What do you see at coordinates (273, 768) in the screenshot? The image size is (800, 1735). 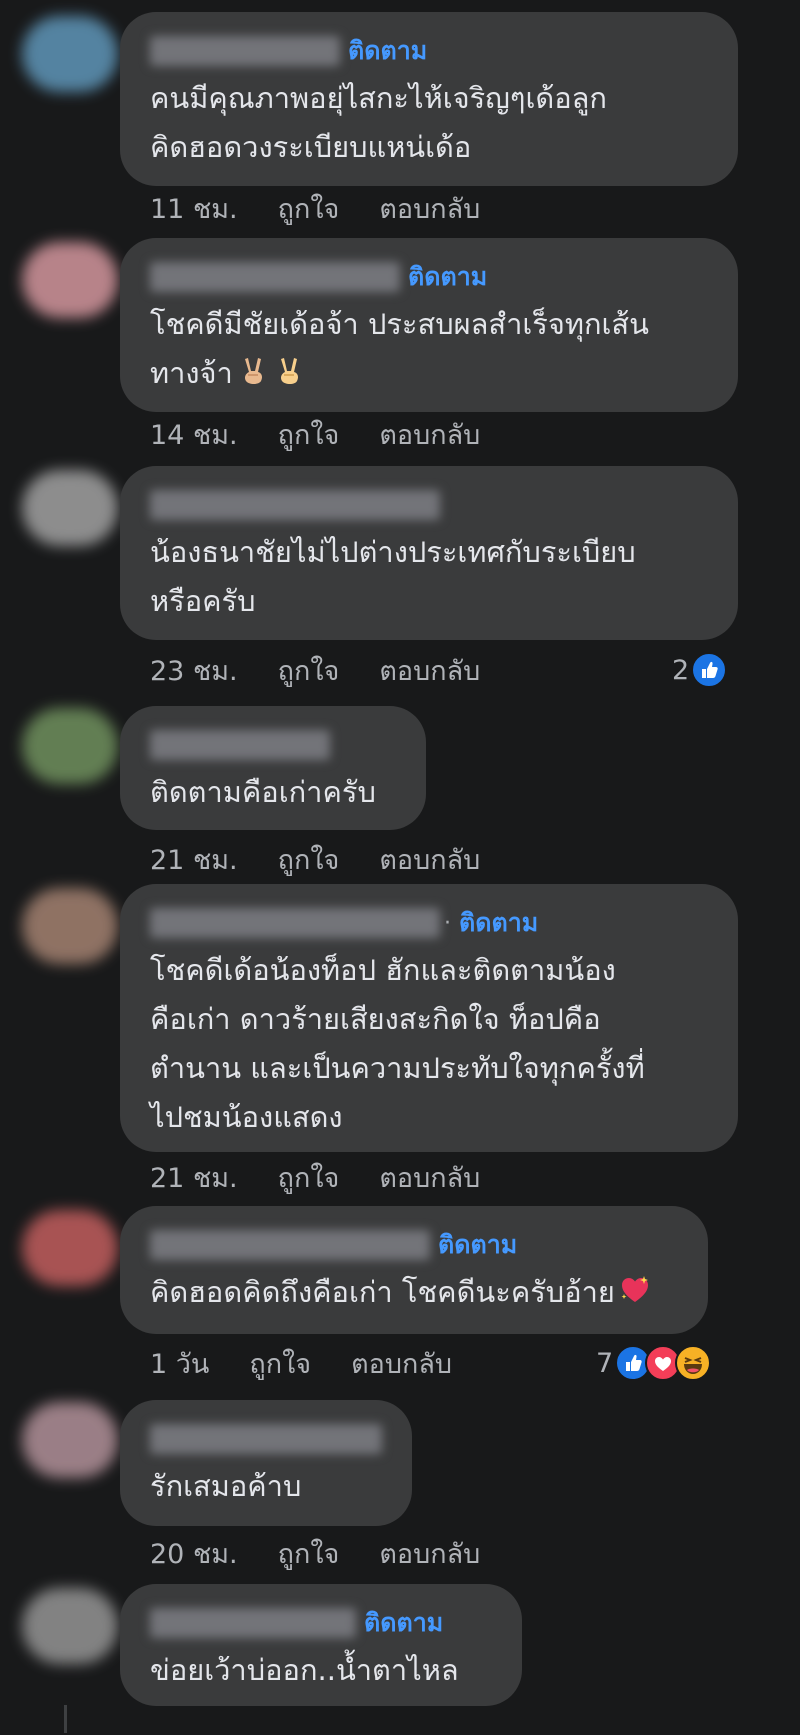 I see `comment-bubble: ติดตามคือเก่าครับ` at bounding box center [273, 768].